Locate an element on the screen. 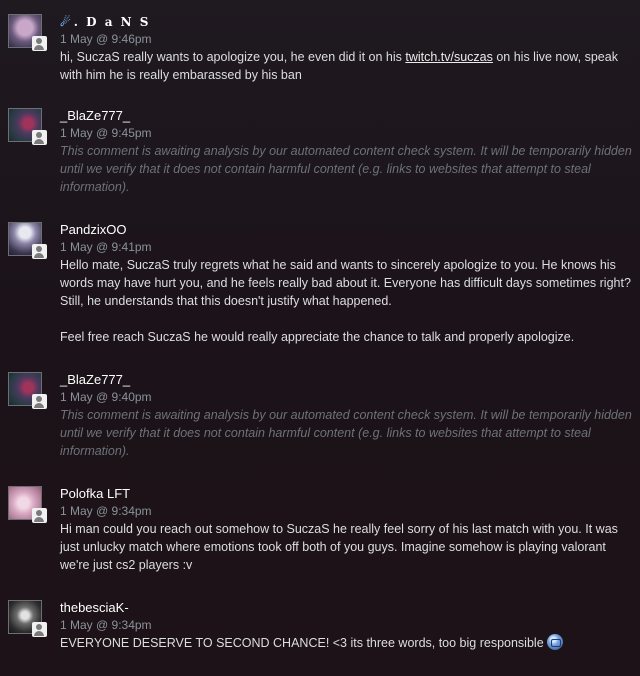 The width and height of the screenshot is (640, 676). timestamp: 1 May @ 9:46pm is located at coordinates (106, 39).